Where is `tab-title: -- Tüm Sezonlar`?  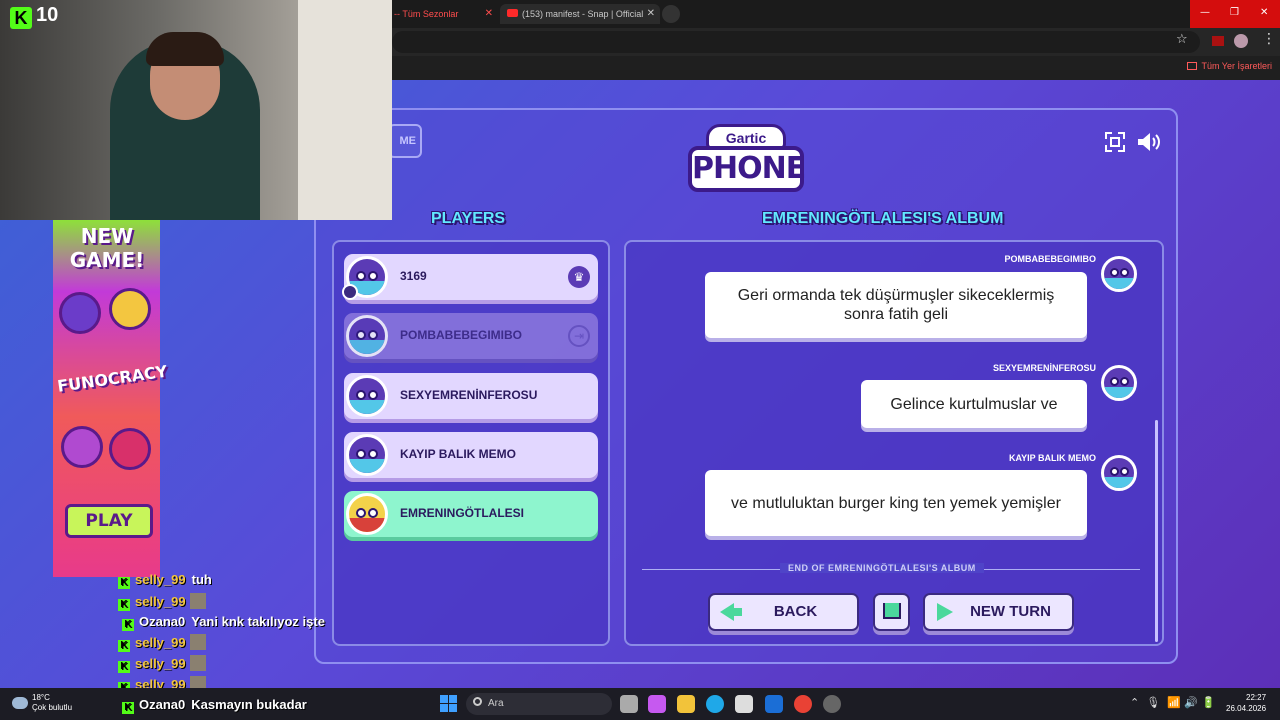 tab-title: -- Tüm Sezonlar is located at coordinates (426, 14).